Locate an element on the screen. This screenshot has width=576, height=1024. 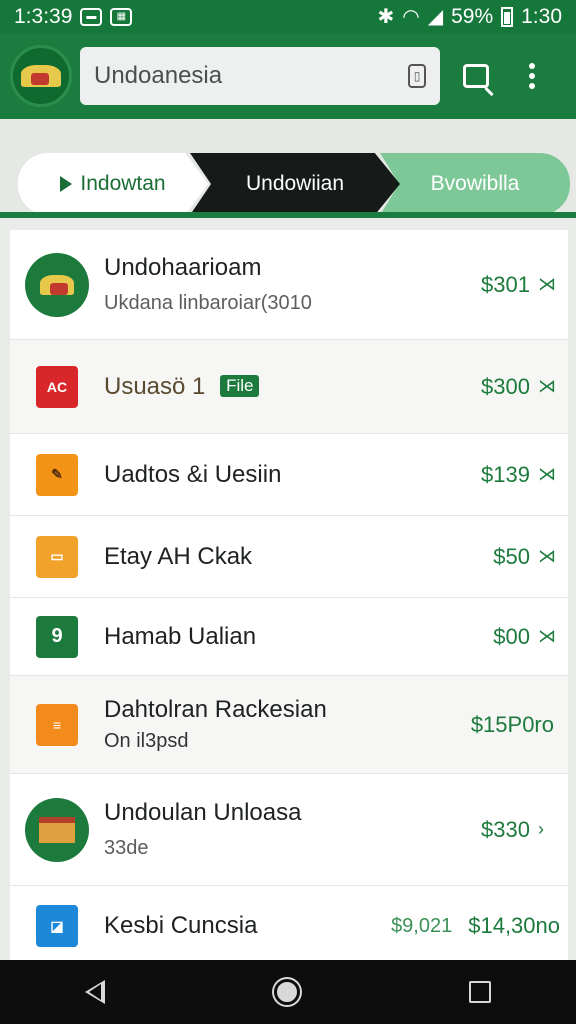
item-title: Undoulan Unloasa is located at coordinates (203, 812).